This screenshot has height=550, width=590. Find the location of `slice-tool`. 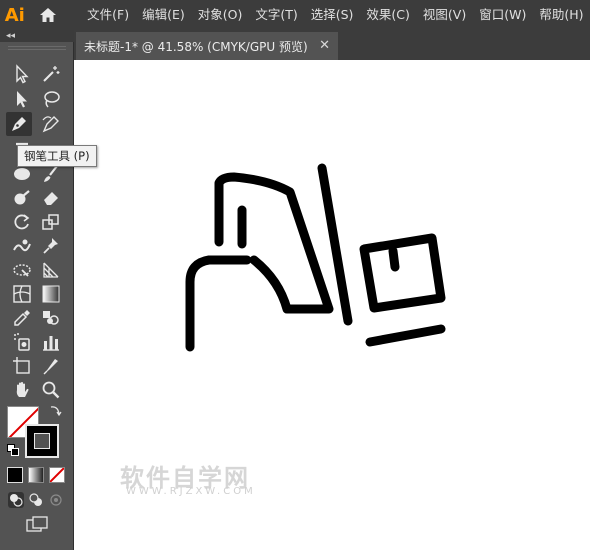

slice-tool is located at coordinates (51, 366).